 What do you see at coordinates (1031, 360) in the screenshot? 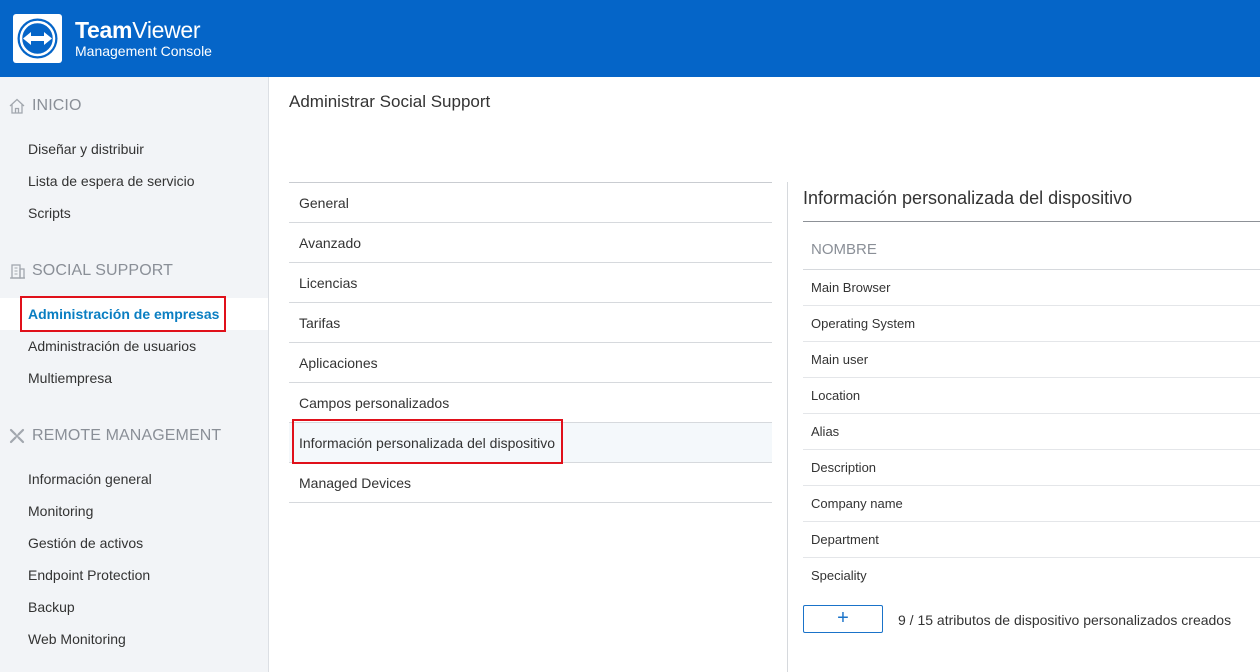
I see `attribute-row: Main user` at bounding box center [1031, 360].